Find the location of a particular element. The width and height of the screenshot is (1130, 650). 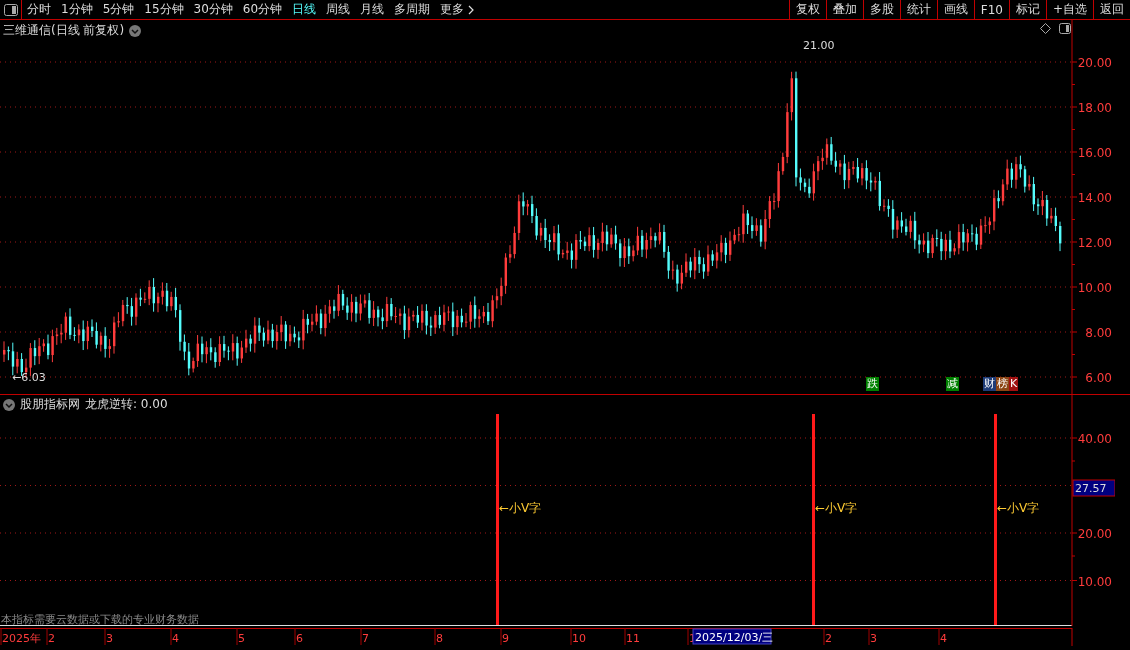

event-marker: 财 is located at coordinates (989, 384).